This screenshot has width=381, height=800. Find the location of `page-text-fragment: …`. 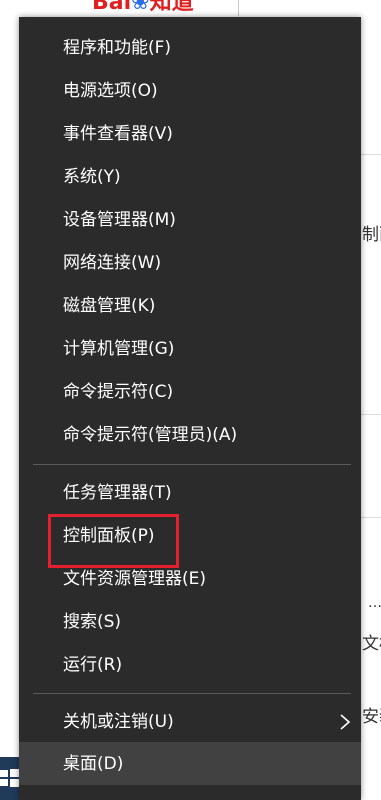

page-text-fragment: … is located at coordinates (374, 603).